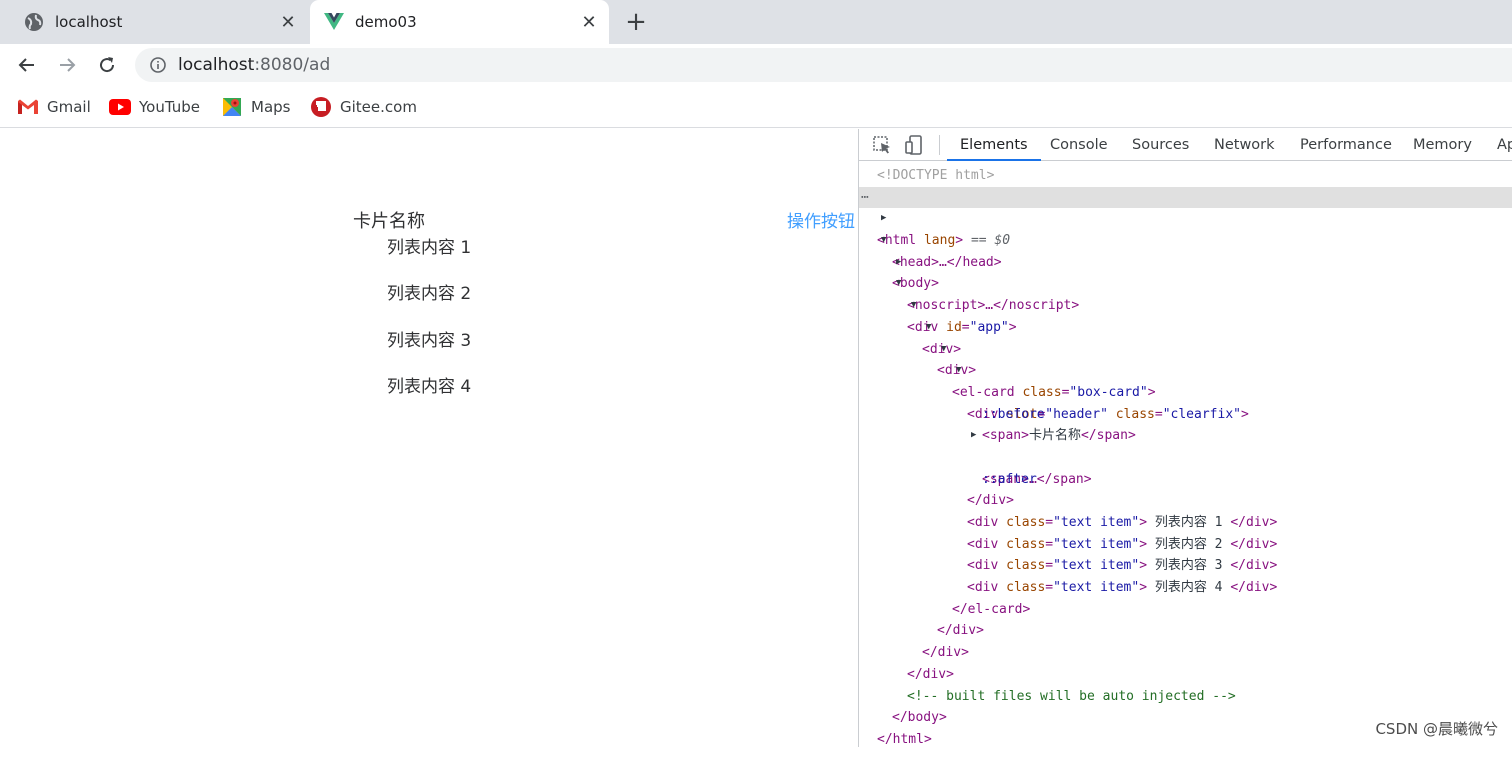  I want to click on html-close-tag: </html>, so click(904, 739).